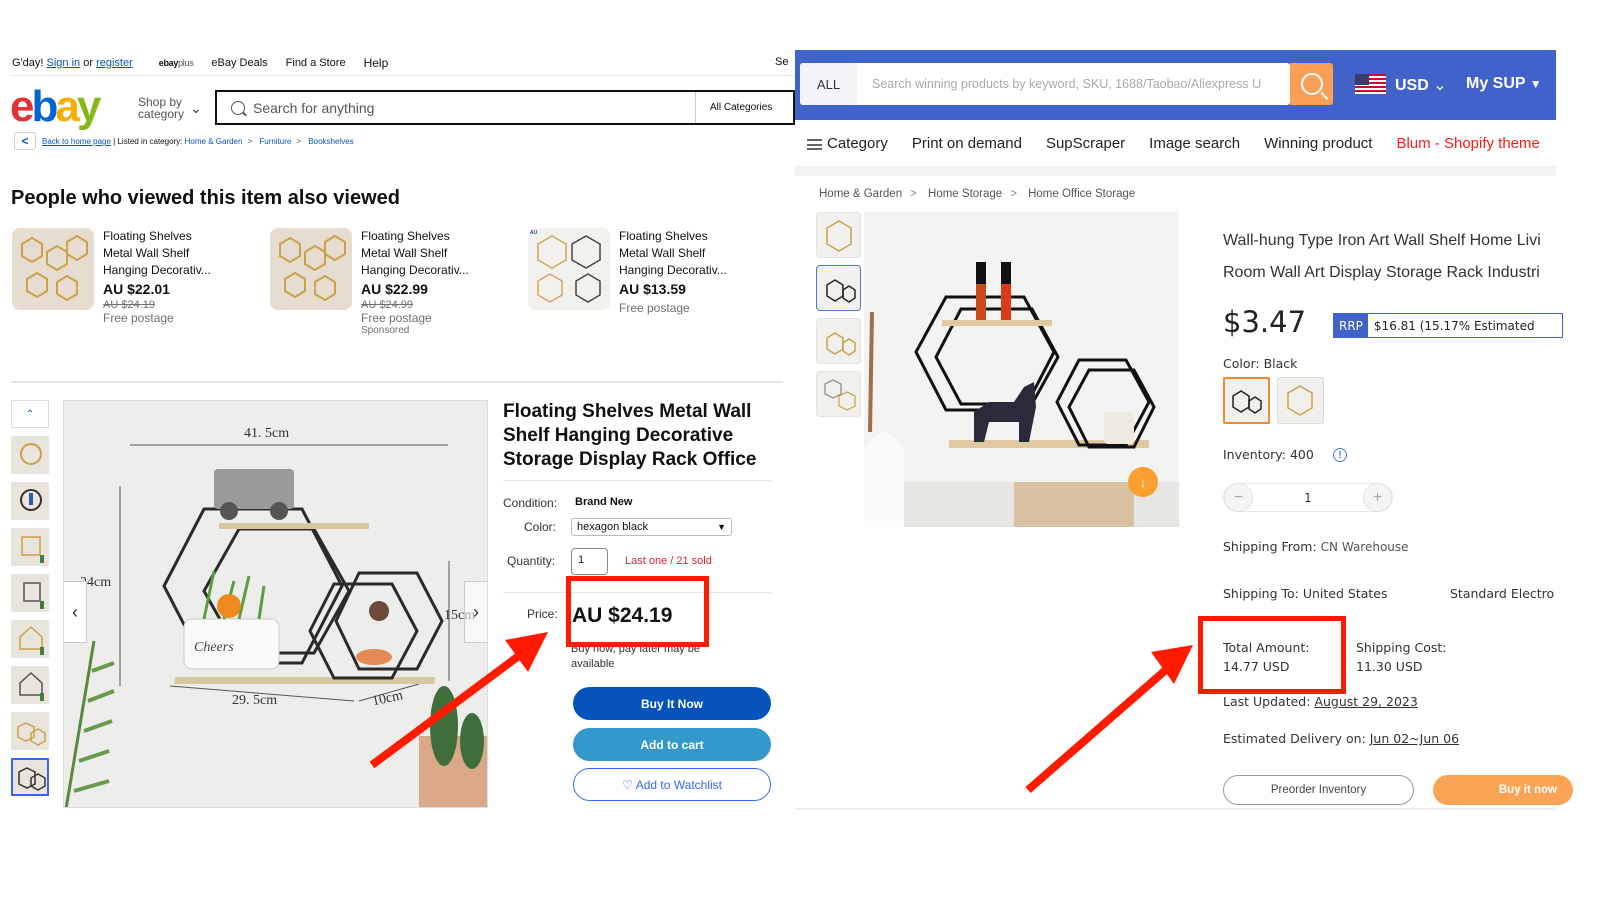 The height and width of the screenshot is (900, 1600). What do you see at coordinates (475, 612) in the screenshot?
I see `next-image-button: ›` at bounding box center [475, 612].